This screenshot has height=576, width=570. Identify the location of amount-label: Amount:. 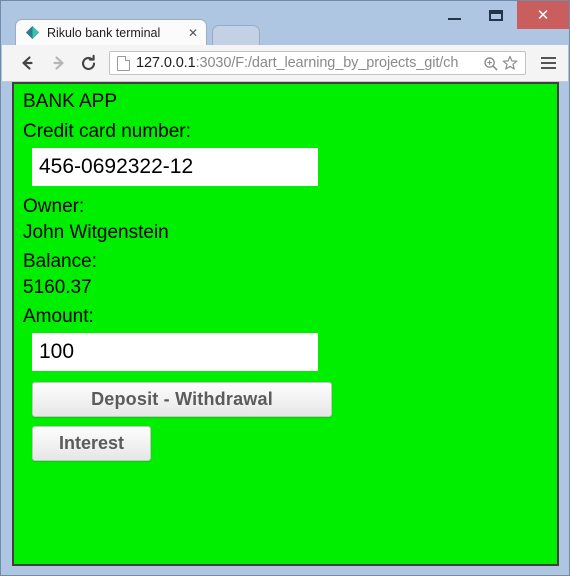
(58, 316).